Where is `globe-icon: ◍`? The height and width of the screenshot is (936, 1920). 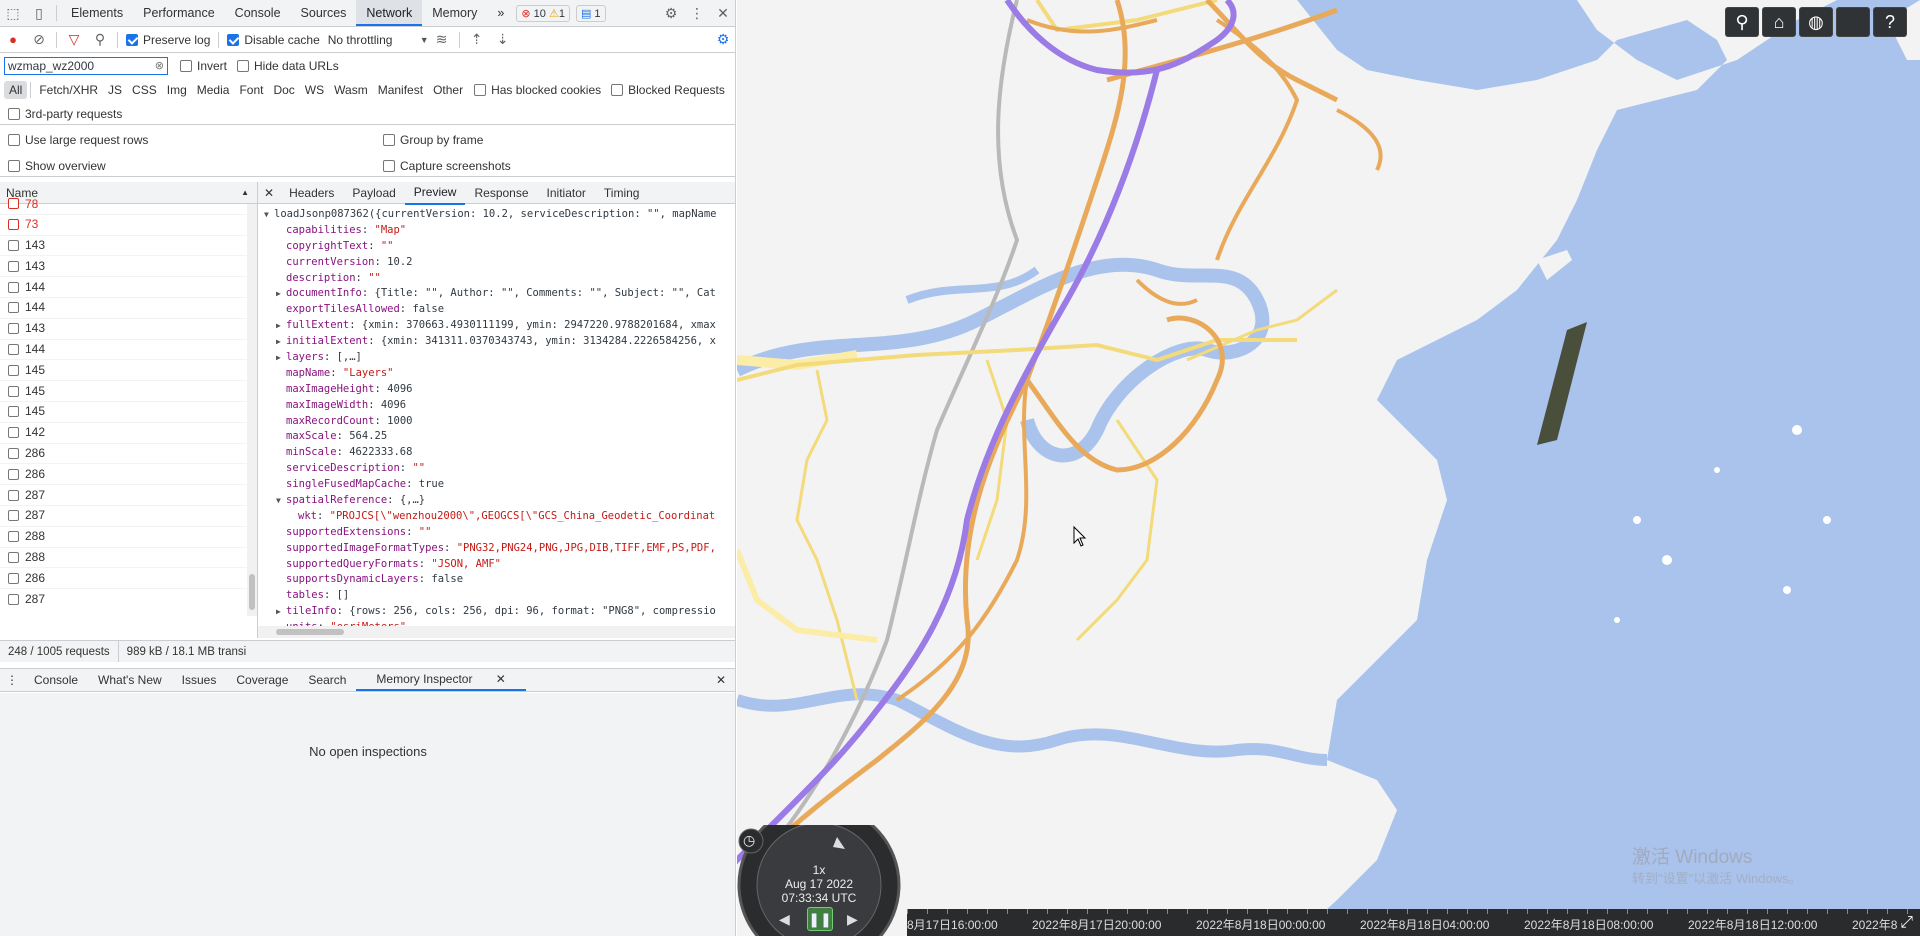
globe-icon: ◍ is located at coordinates (1816, 22).